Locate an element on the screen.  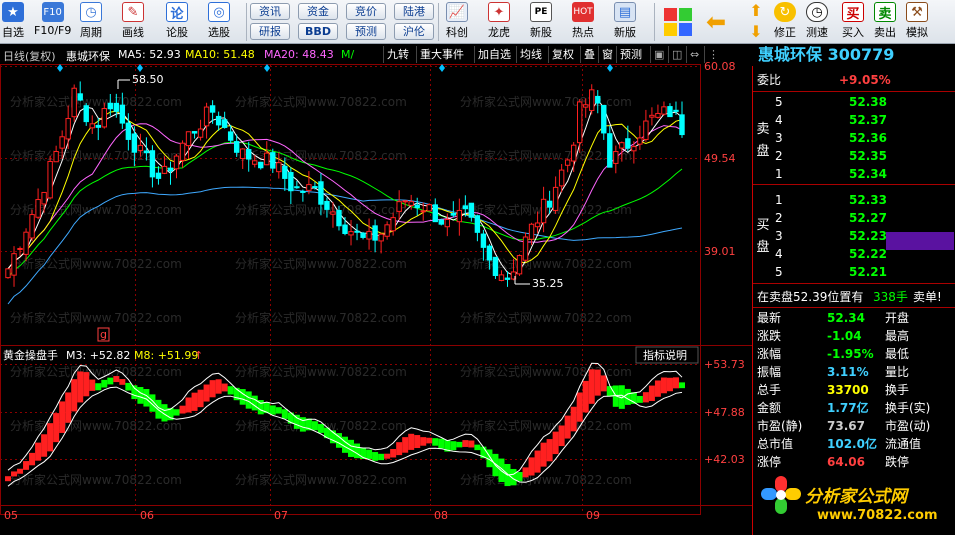
toolbar-item-ipo: PE 新股 is located at coordinates (541, 22).